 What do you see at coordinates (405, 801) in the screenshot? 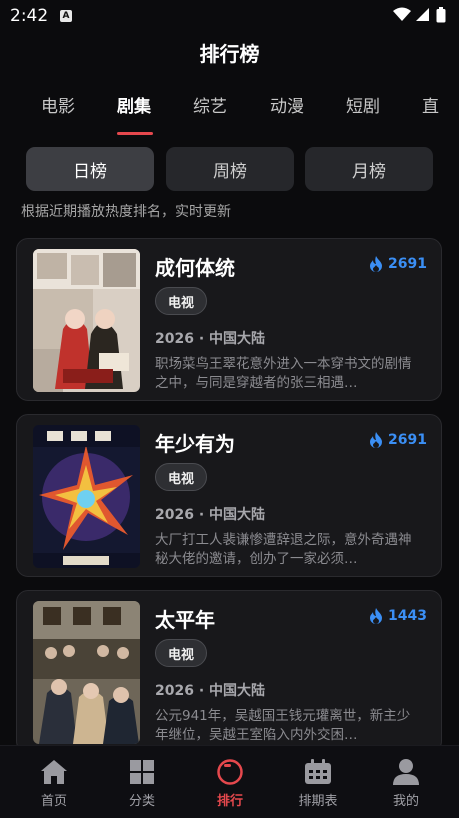
I see `nav-label: 我的` at bounding box center [405, 801].